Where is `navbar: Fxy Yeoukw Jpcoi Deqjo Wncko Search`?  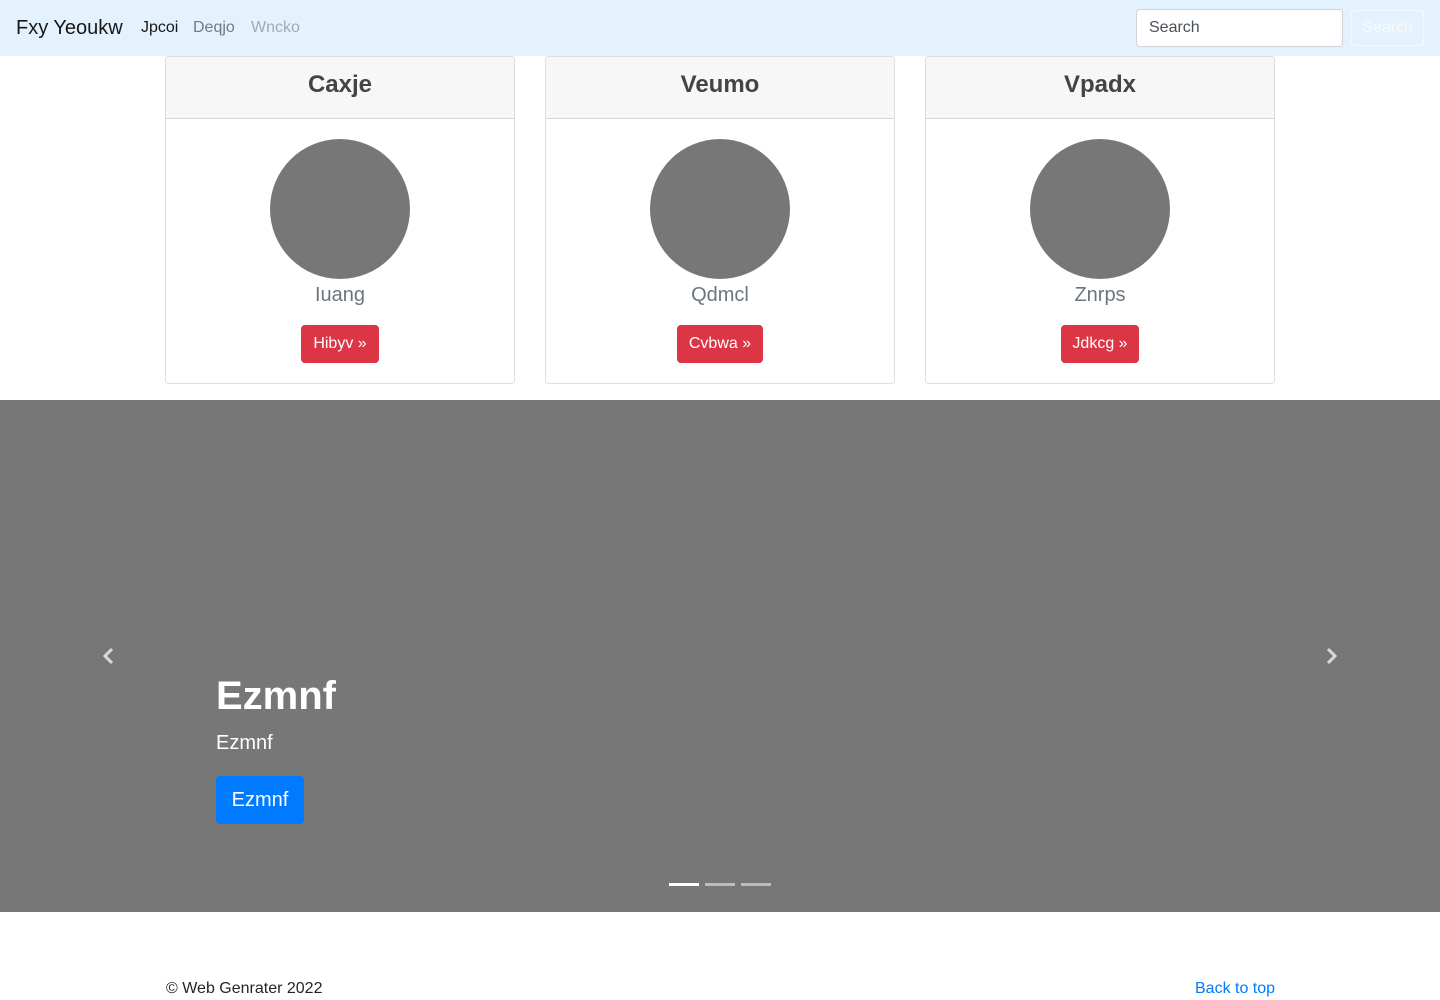 navbar: Fxy Yeoukw Jpcoi Deqjo Wncko Search is located at coordinates (720, 28).